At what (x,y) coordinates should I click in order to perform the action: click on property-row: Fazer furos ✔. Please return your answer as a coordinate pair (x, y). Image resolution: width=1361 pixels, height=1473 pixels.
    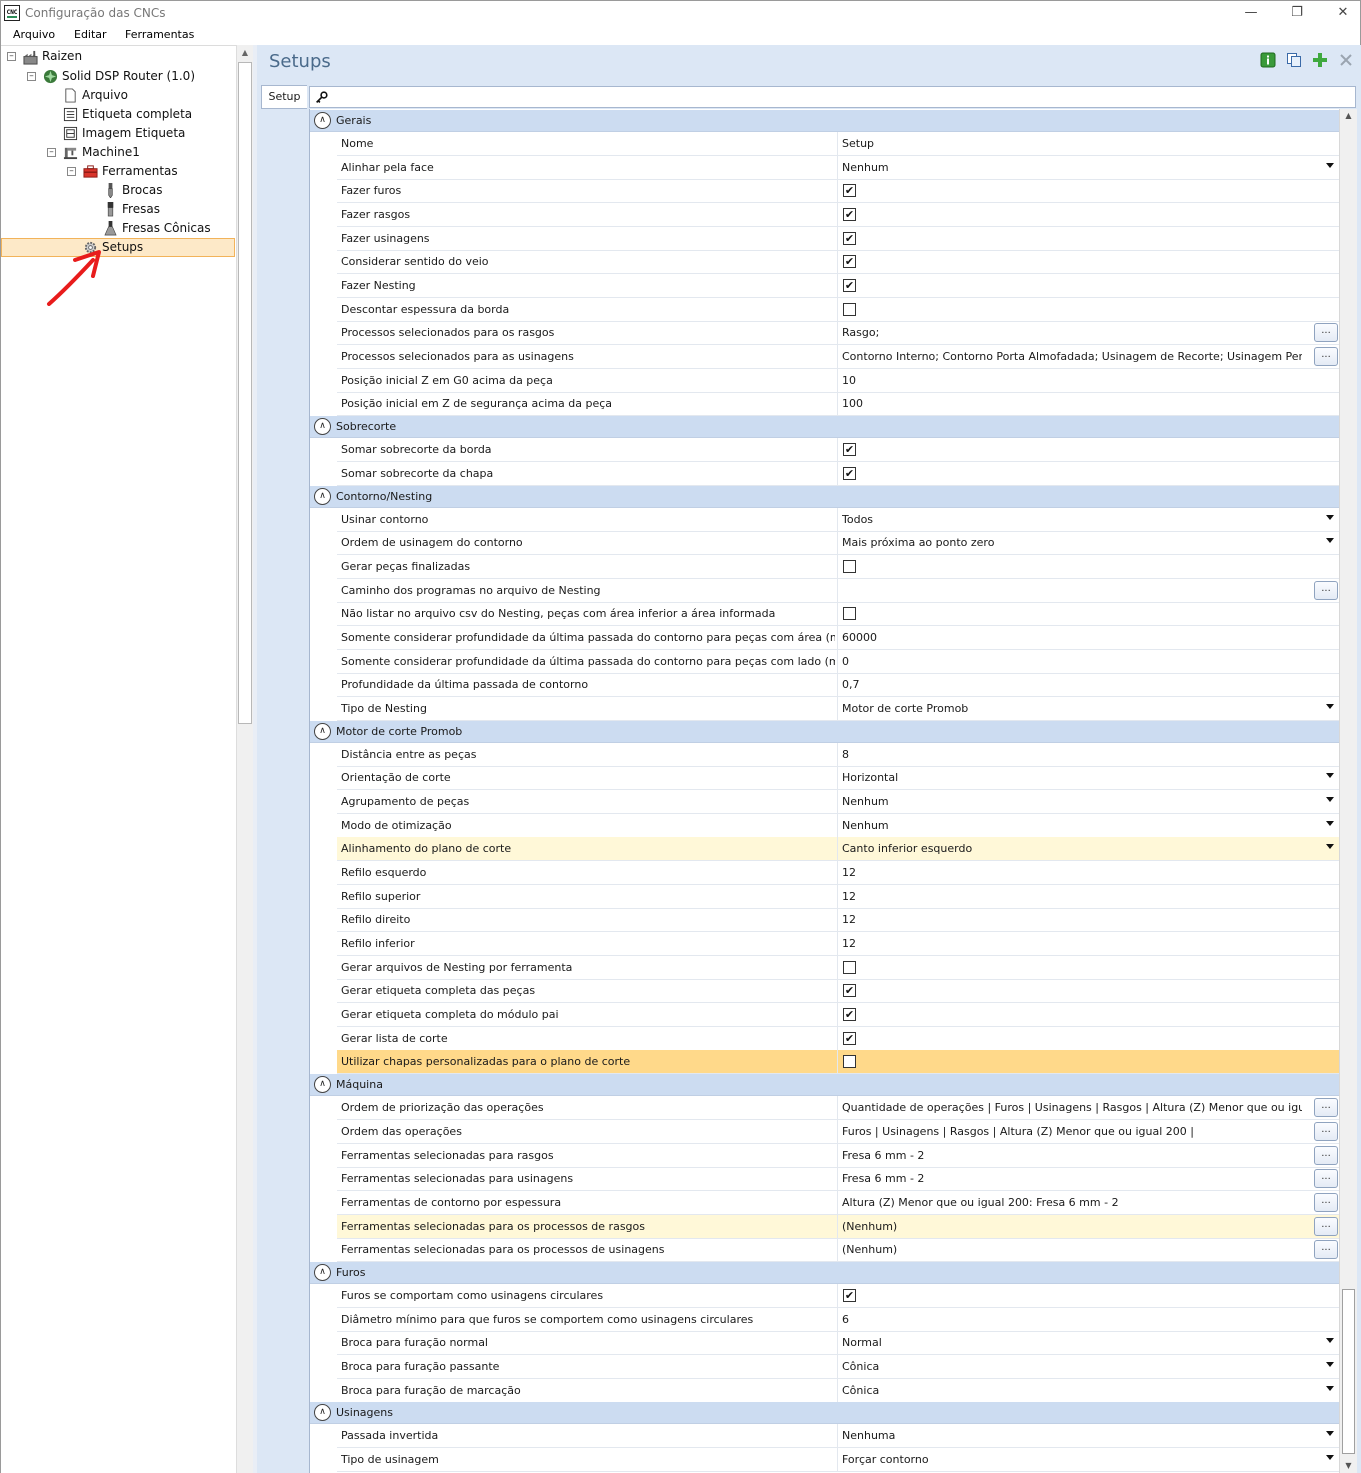
    Looking at the image, I should click on (838, 191).